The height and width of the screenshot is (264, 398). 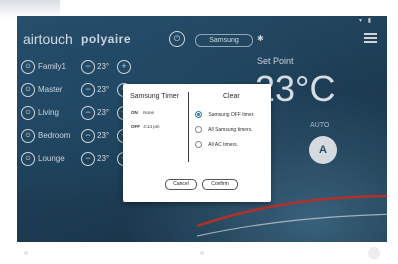 What do you see at coordinates (220, 184) in the screenshot?
I see `confirm-button: Confirm` at bounding box center [220, 184].